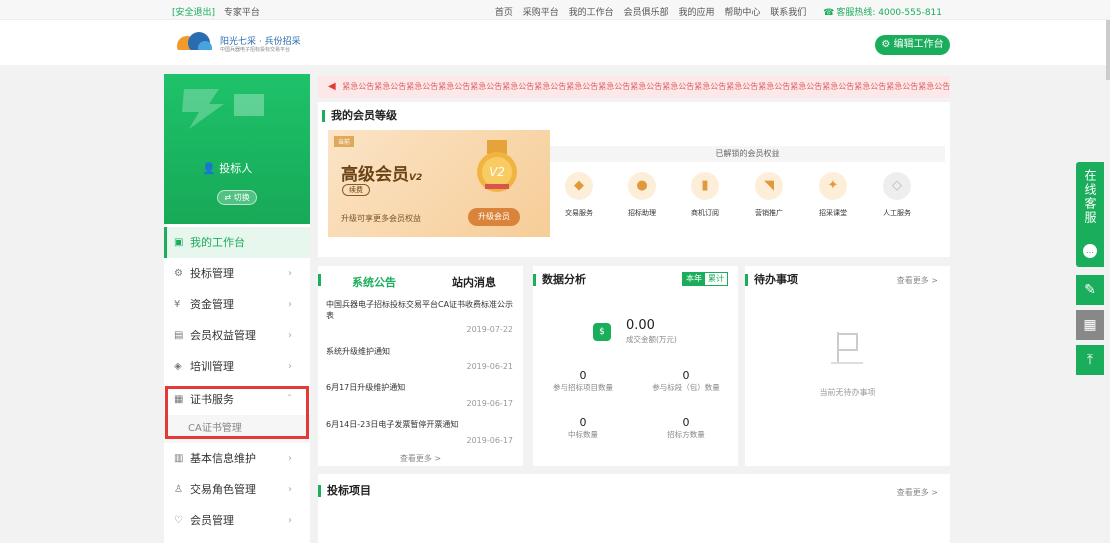 This screenshot has width=1110, height=543. I want to click on nav-link-workbench: 我的工作台, so click(591, 13).